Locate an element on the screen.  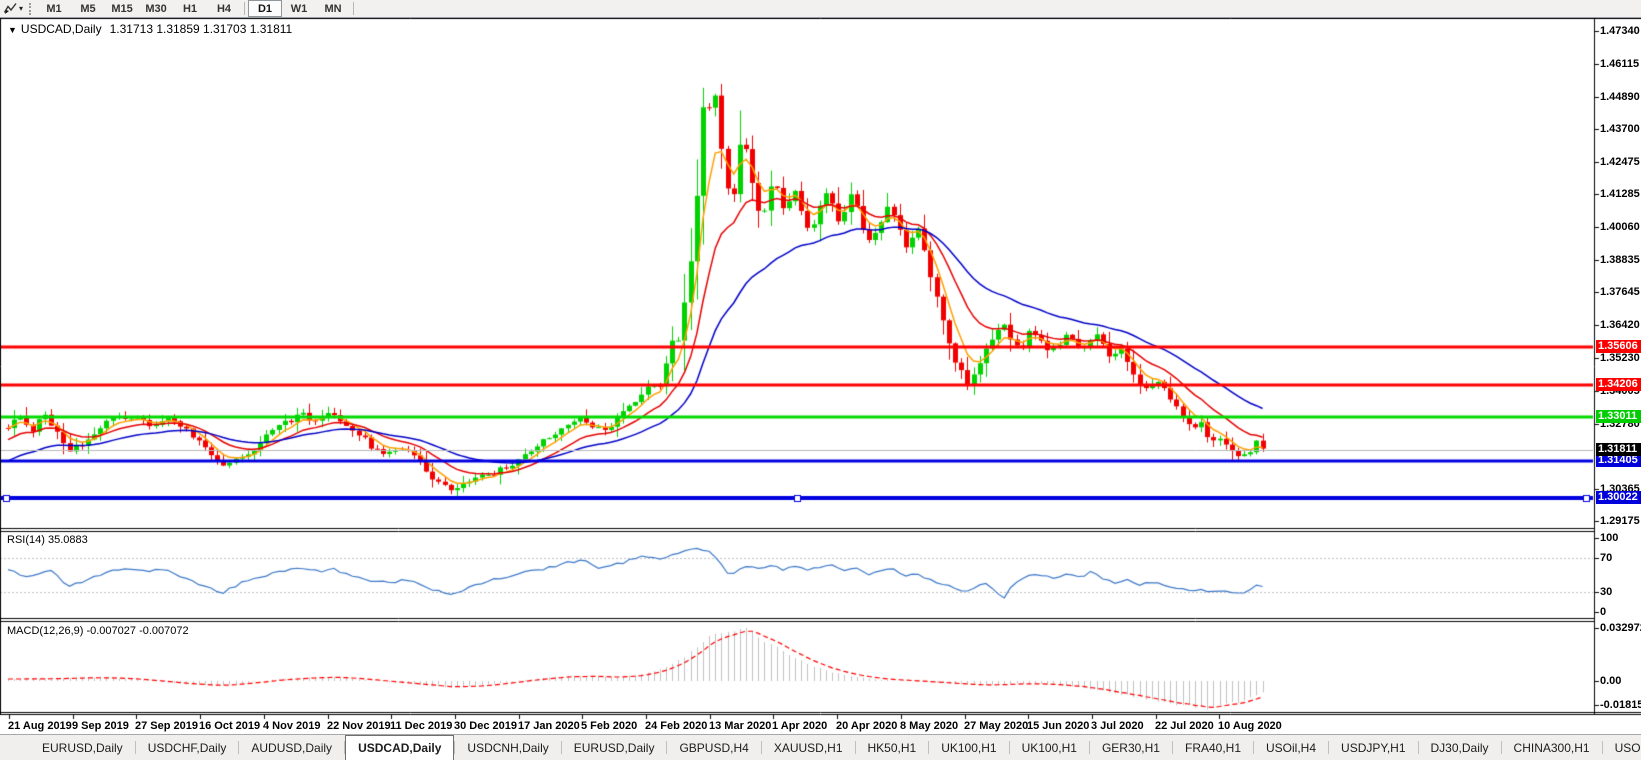
chart-tab-usdchf-daily: USDCHF,Daily is located at coordinates (187, 747).